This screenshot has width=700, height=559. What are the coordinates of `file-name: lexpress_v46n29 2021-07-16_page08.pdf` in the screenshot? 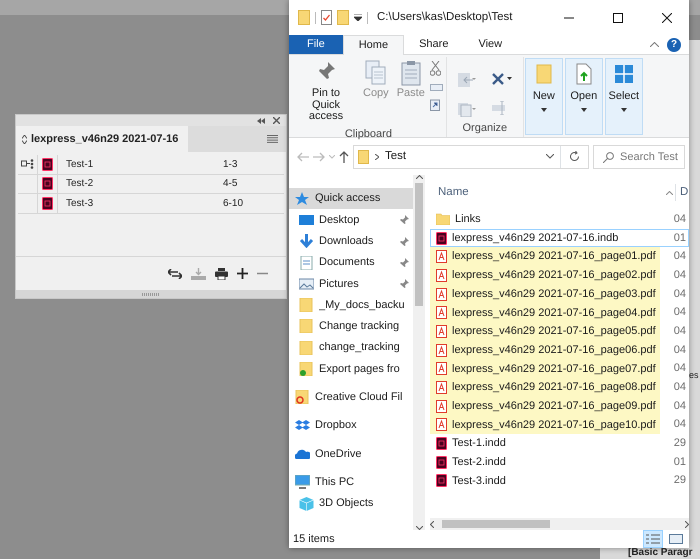 It's located at (545, 387).